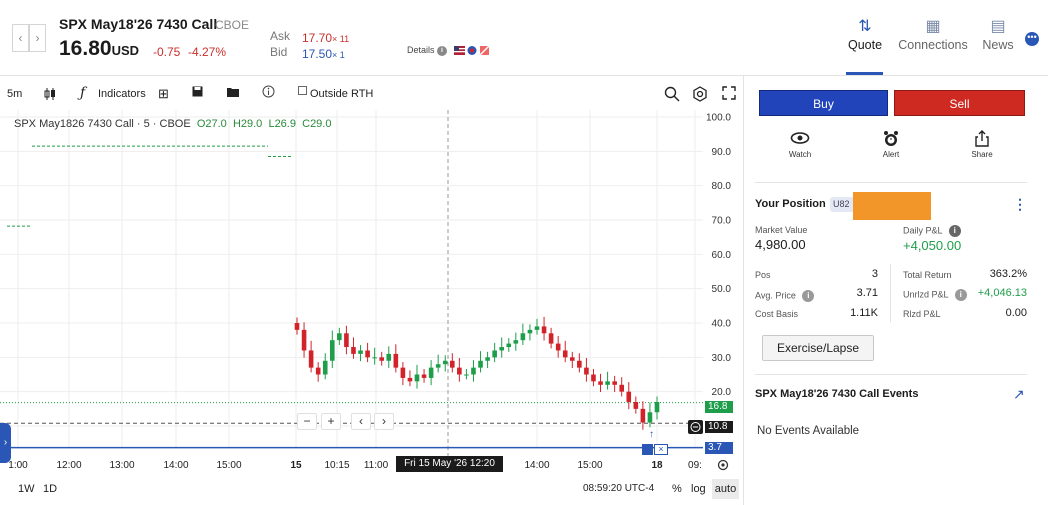  What do you see at coordinates (307, 421) in the screenshot?
I see `zoom-out-button: −` at bounding box center [307, 421].